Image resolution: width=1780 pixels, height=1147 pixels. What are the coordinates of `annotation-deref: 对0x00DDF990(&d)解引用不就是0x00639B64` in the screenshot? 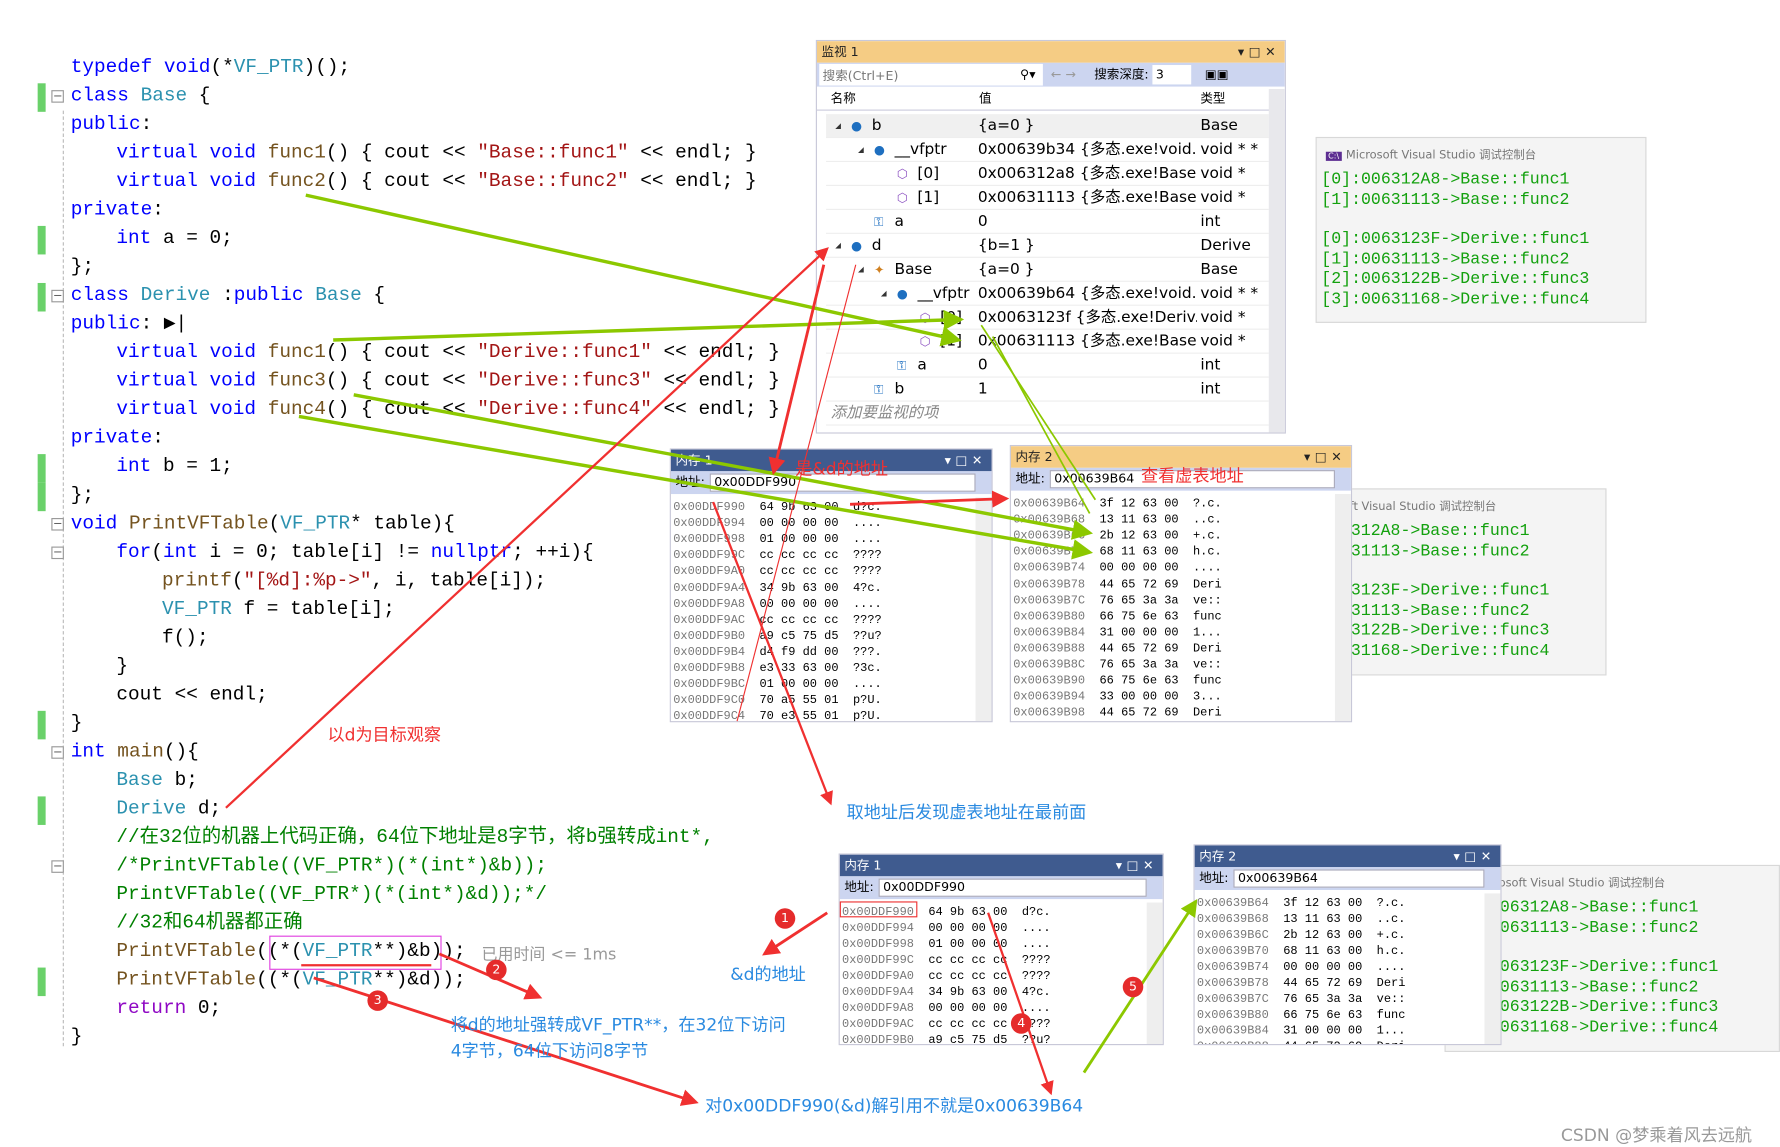 It's located at (894, 1105).